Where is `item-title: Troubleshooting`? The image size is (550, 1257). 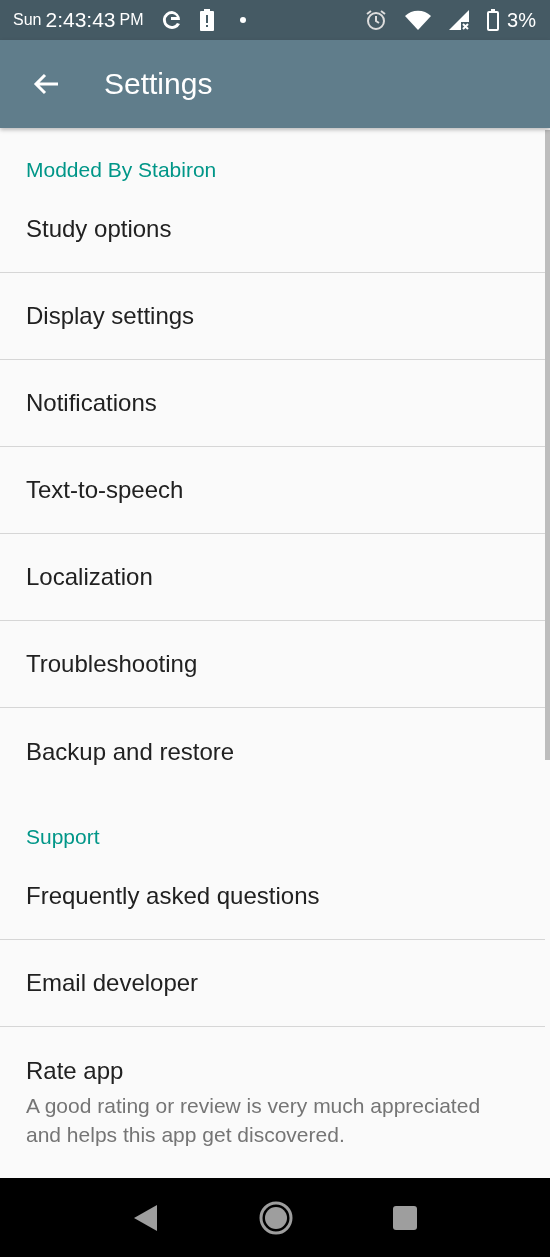 item-title: Troubleshooting is located at coordinates (112, 664).